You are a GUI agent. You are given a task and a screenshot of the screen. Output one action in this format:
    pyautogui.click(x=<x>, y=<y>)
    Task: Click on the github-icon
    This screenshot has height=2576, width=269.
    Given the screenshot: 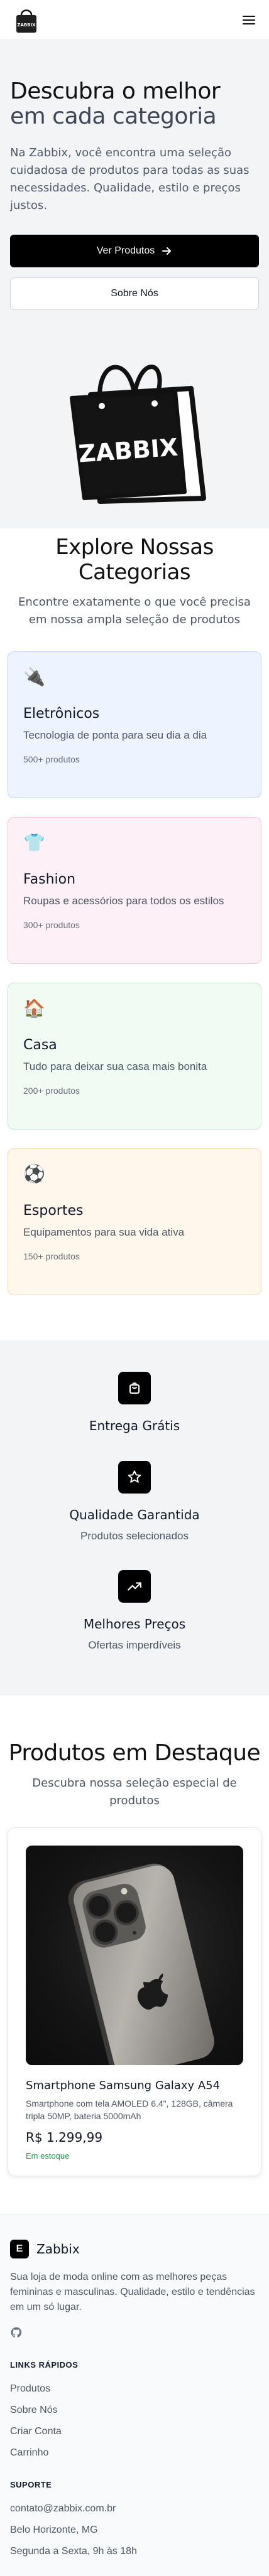 What is the action you would take?
    pyautogui.click(x=16, y=2332)
    